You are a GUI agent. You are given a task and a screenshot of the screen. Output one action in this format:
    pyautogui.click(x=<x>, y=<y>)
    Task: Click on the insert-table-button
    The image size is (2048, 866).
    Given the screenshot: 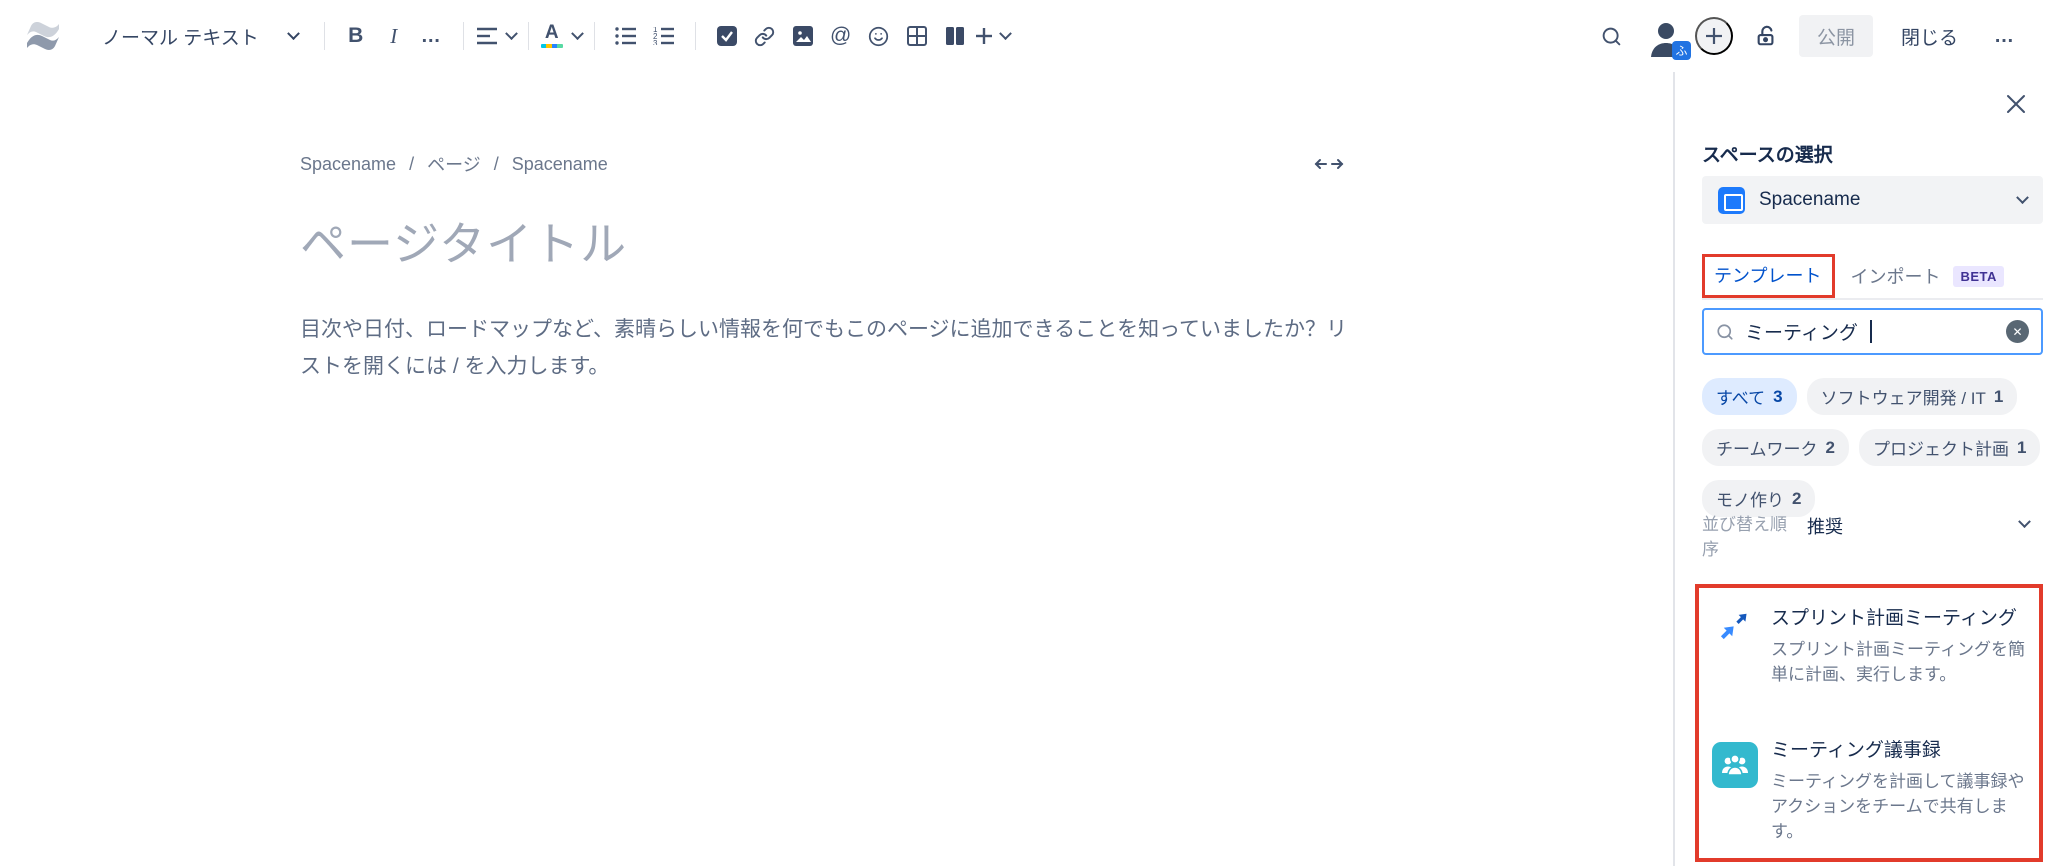 What is the action you would take?
    pyautogui.click(x=917, y=36)
    